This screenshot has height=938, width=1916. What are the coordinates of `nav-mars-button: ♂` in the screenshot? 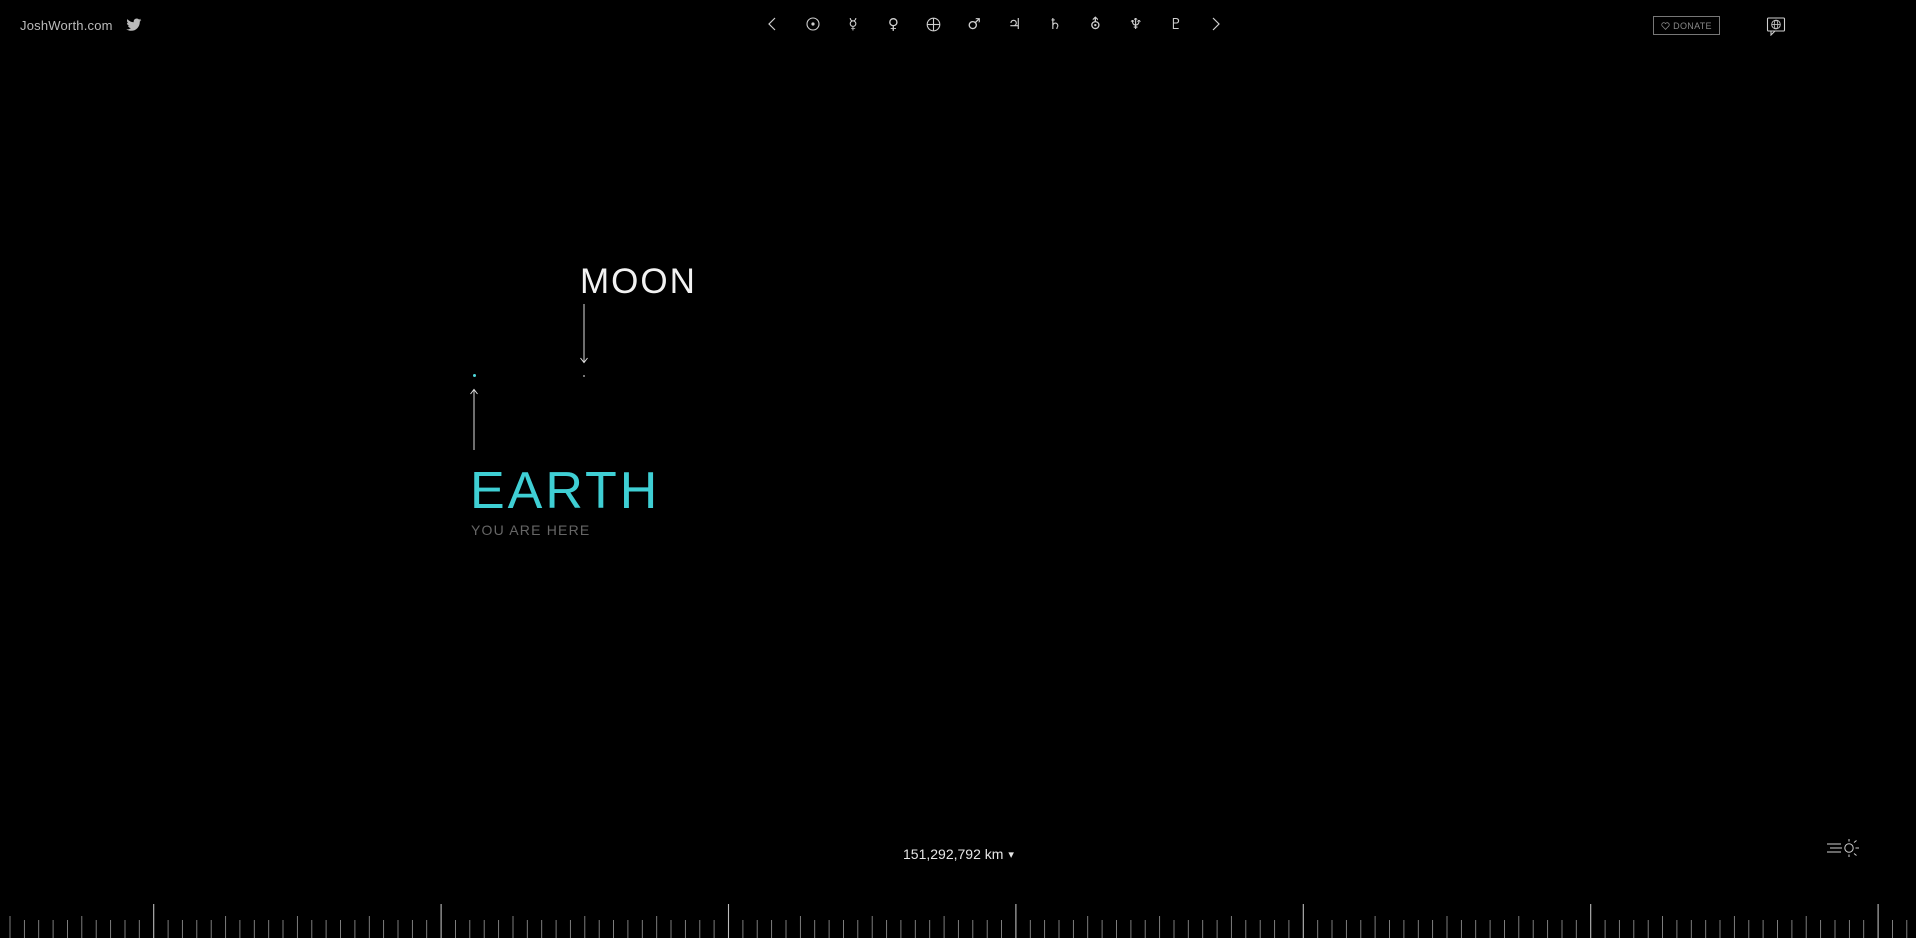 It's located at (974, 24).